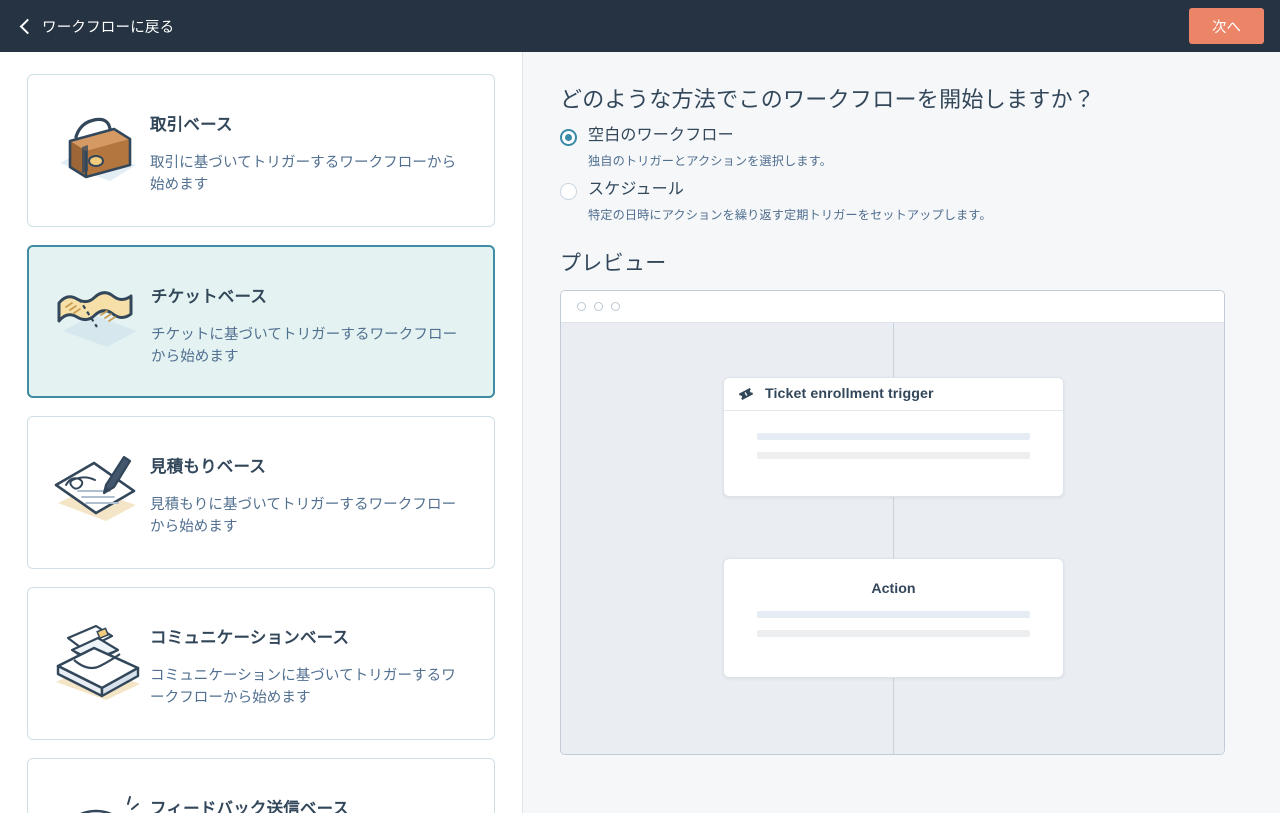  I want to click on action-card-title: Action, so click(893, 588).